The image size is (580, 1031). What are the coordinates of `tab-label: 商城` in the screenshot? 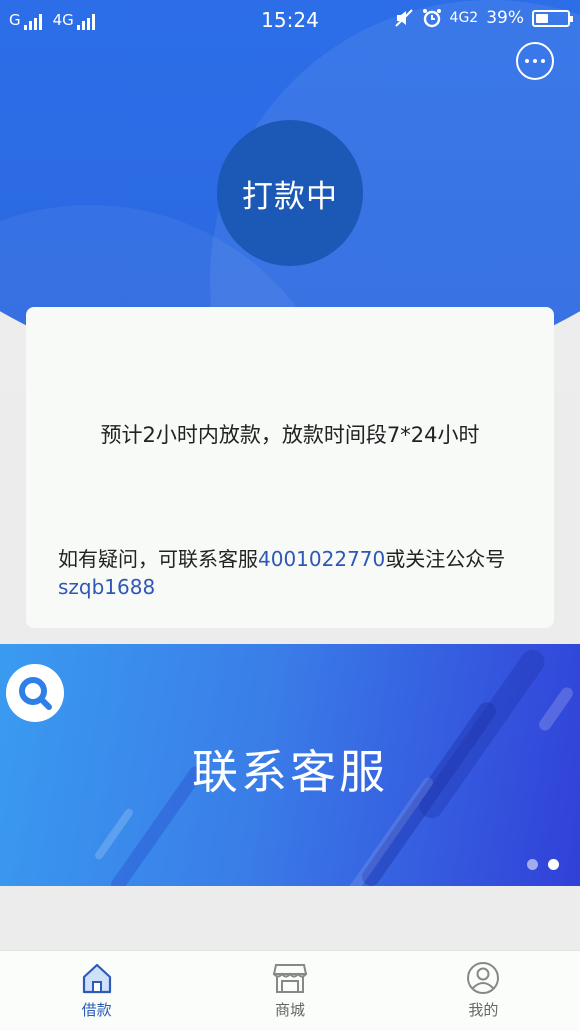 It's located at (289, 1010).